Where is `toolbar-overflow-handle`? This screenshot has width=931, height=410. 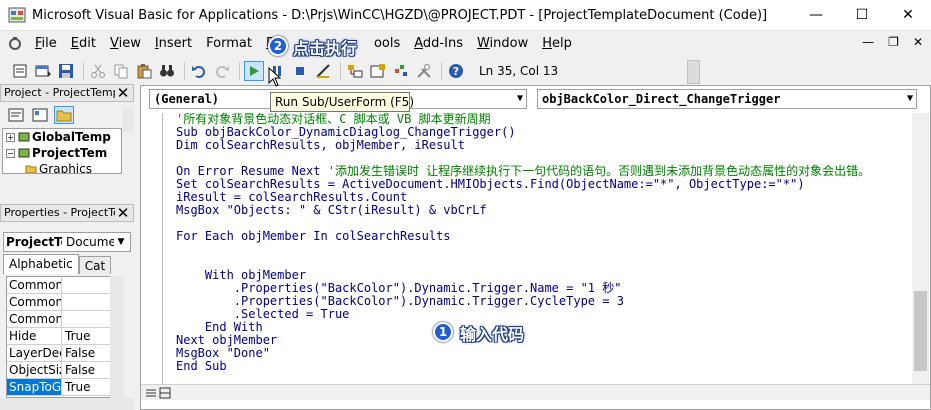 toolbar-overflow-handle is located at coordinates (693, 72).